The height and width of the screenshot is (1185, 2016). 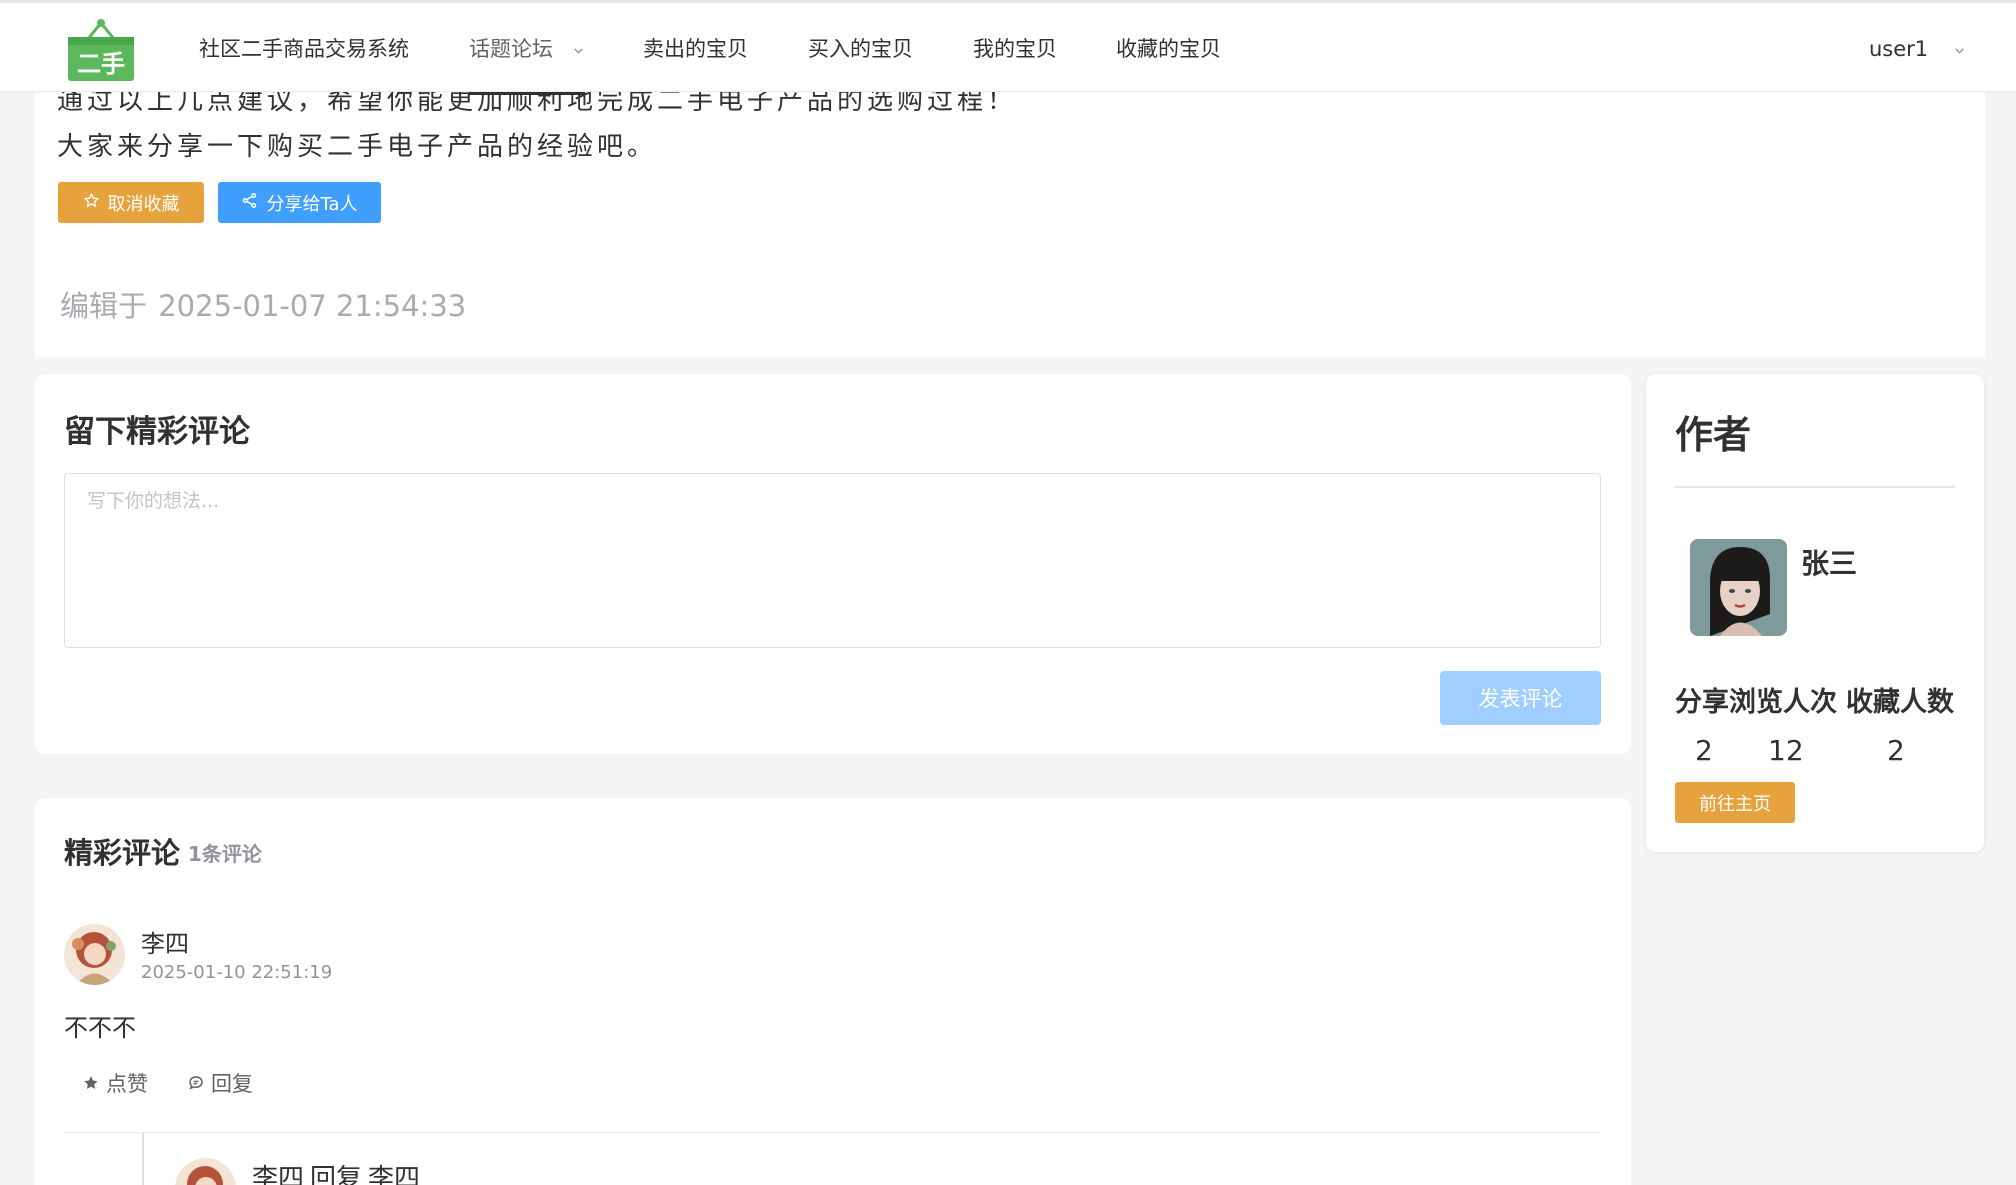 What do you see at coordinates (1815, 613) in the screenshot?
I see `author-card: 作者 张三 分享浏览人次 收藏人数 2 12 2 前往主页` at bounding box center [1815, 613].